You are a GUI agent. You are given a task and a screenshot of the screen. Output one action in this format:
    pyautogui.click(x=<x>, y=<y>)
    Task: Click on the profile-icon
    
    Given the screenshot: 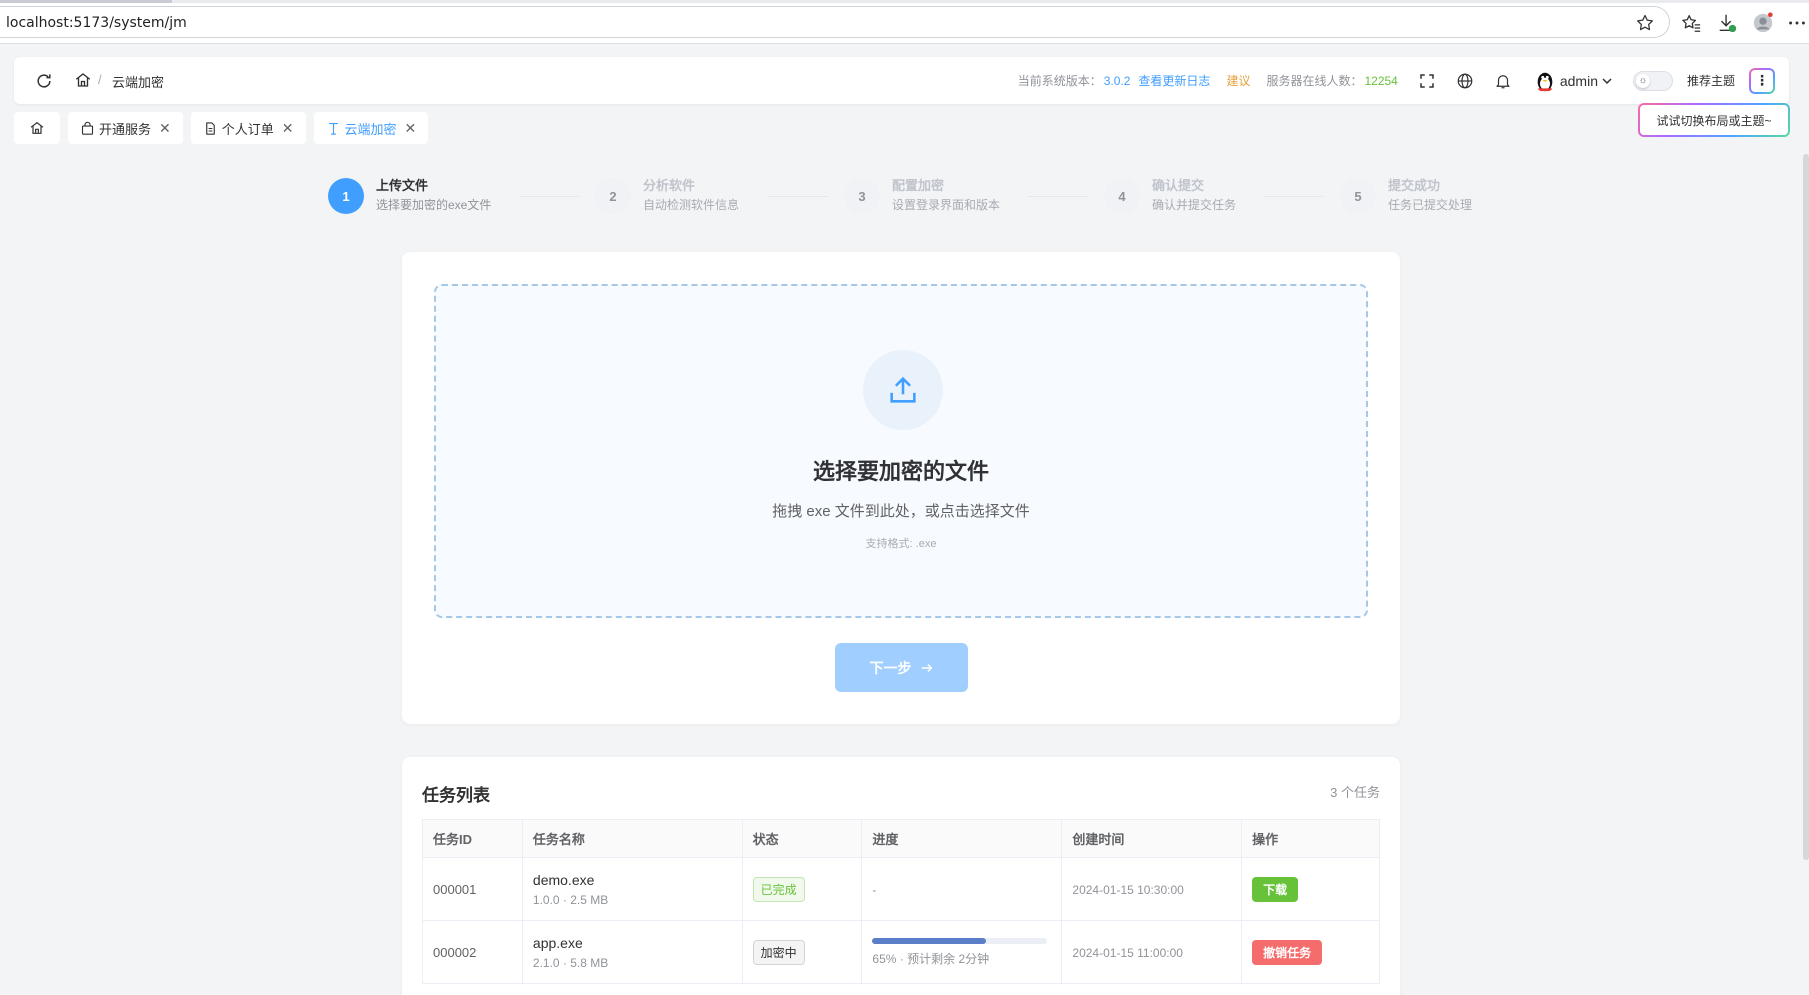 What is the action you would take?
    pyautogui.click(x=1763, y=23)
    